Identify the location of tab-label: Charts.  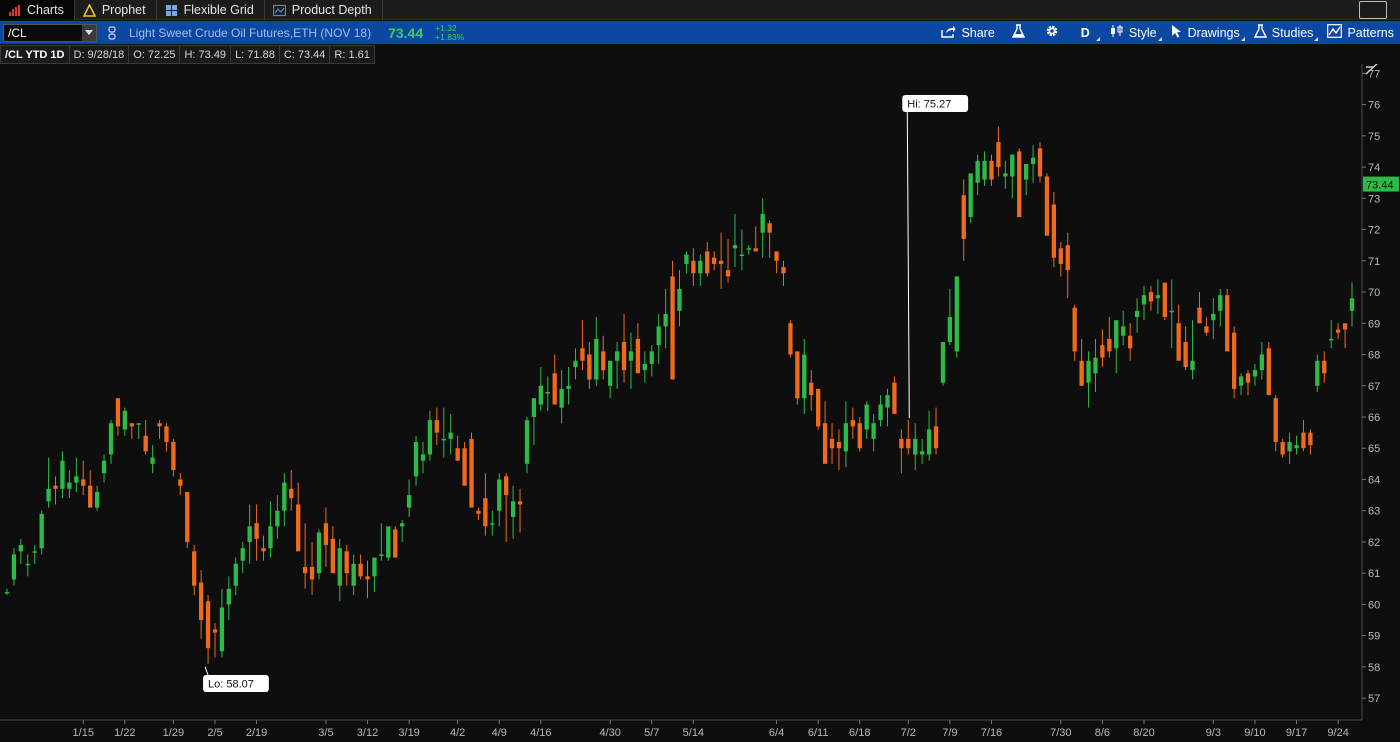
(45, 10).